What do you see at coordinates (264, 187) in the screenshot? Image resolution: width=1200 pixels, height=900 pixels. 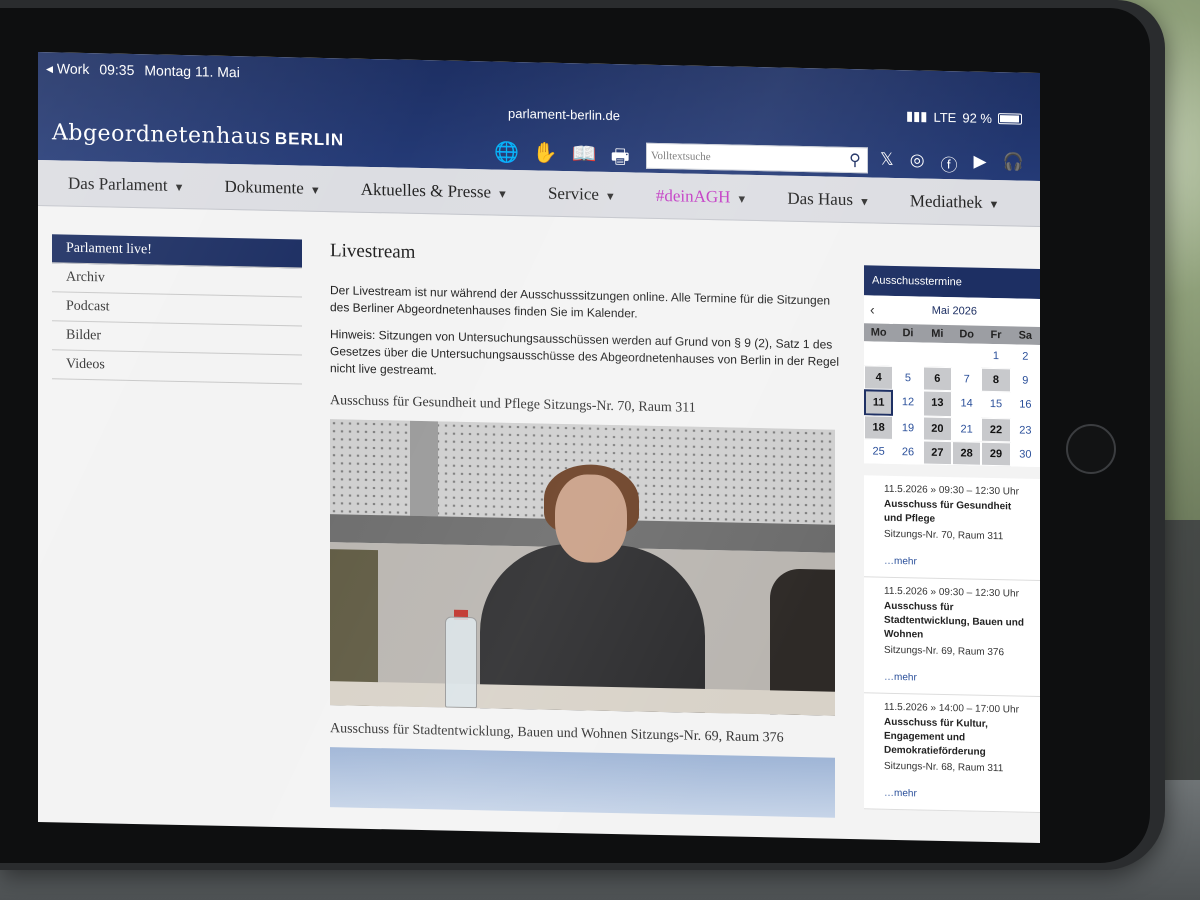 I see `nav-label: Dokumente` at bounding box center [264, 187].